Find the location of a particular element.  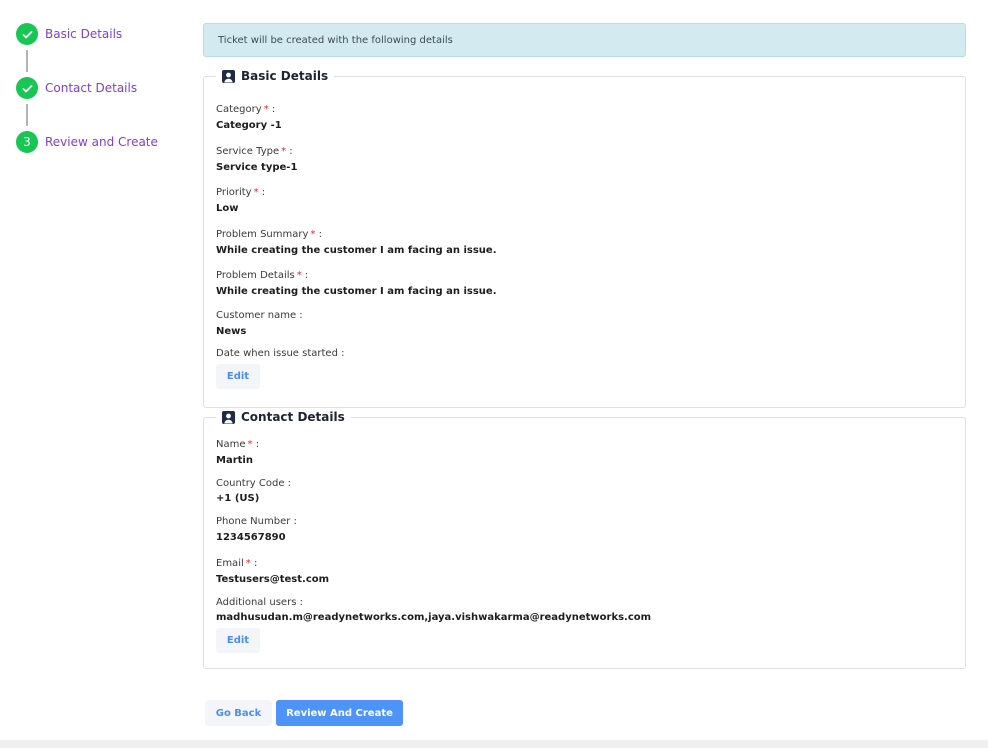

field-label: Date when issue started : is located at coordinates (280, 353).